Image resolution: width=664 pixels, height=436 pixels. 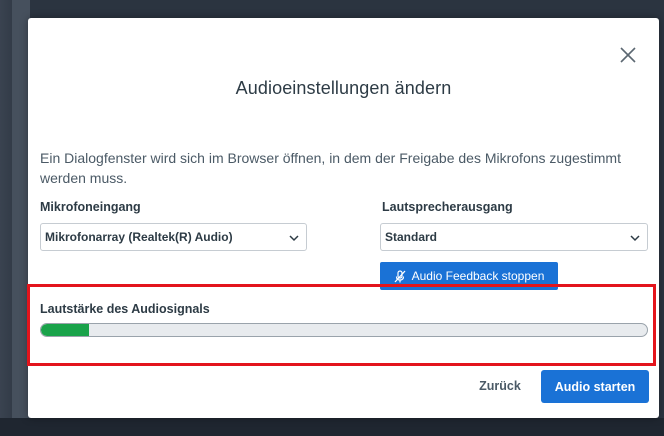 I want to click on microphone-select-value: Mikrofonarray (Realtek(R) Audio), so click(x=139, y=237).